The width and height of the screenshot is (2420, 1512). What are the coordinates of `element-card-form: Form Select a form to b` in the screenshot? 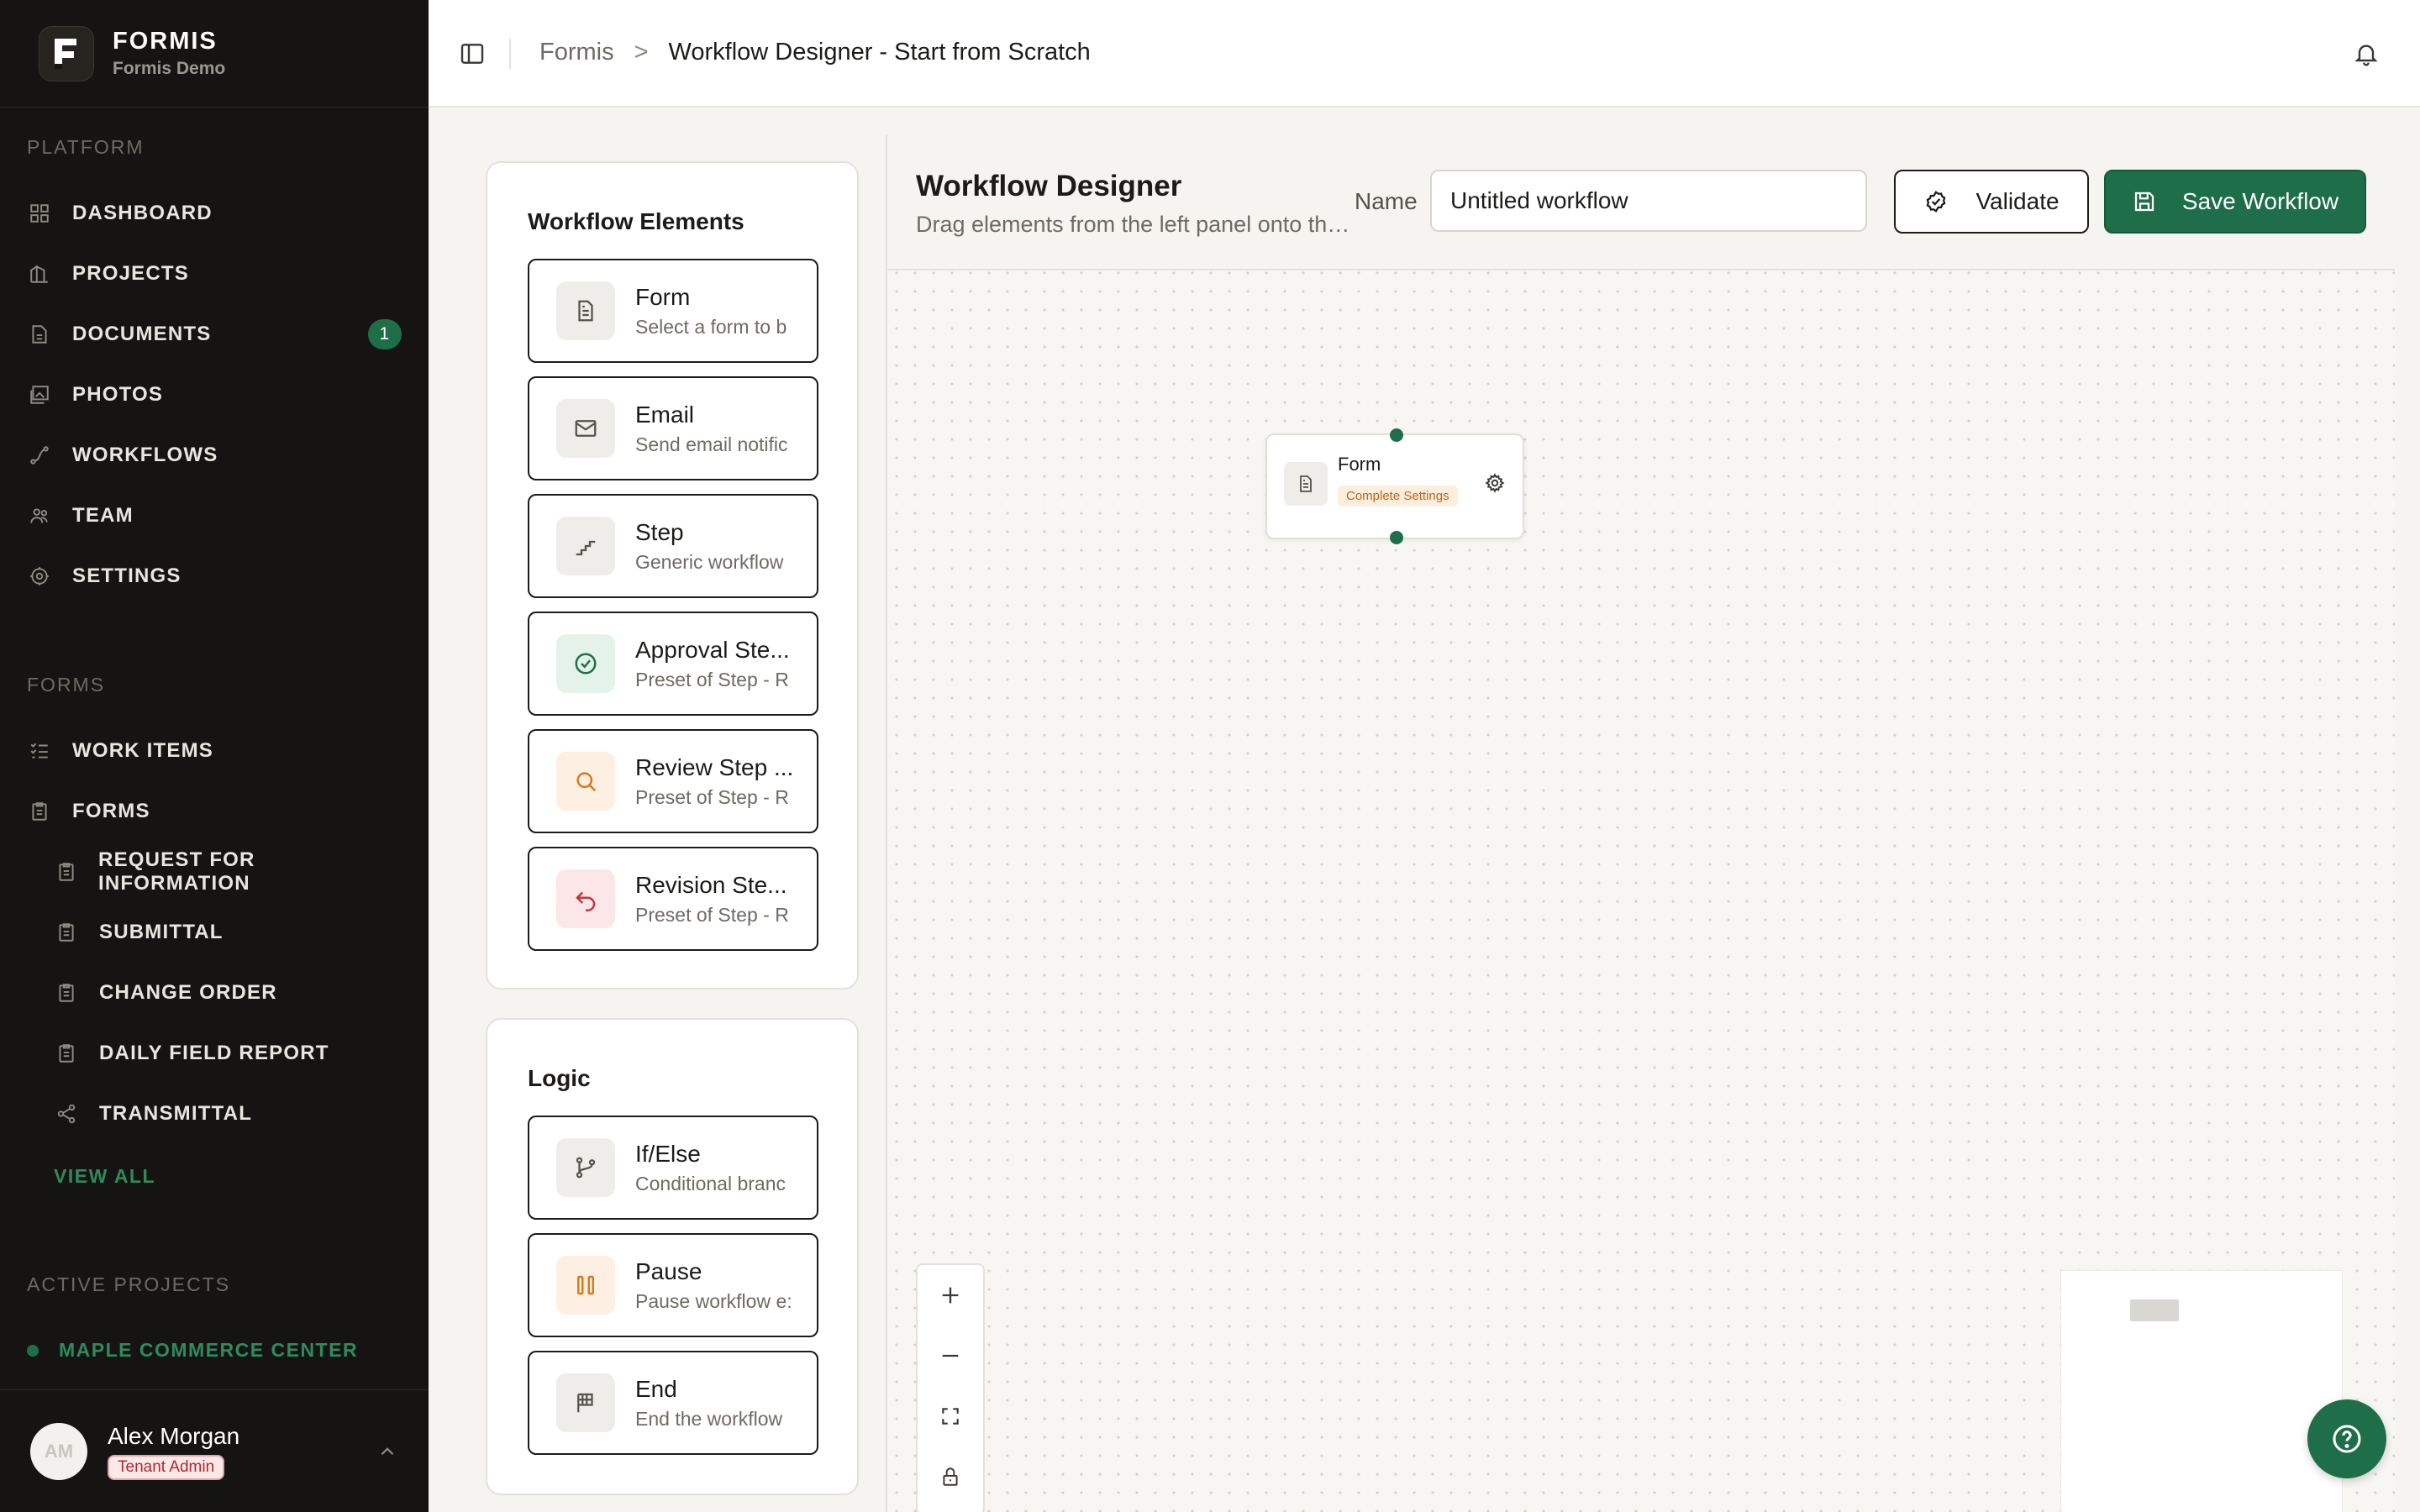 It's located at (673, 311).